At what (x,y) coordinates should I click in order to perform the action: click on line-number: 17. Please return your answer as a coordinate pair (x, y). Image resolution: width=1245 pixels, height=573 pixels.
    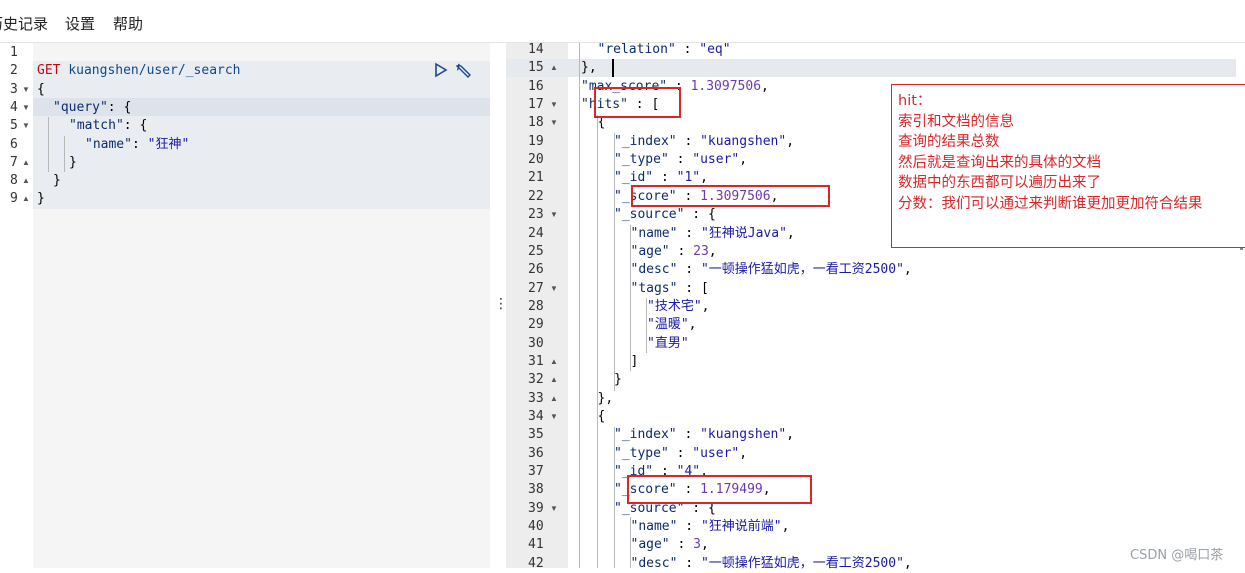
    Looking at the image, I should click on (536, 105).